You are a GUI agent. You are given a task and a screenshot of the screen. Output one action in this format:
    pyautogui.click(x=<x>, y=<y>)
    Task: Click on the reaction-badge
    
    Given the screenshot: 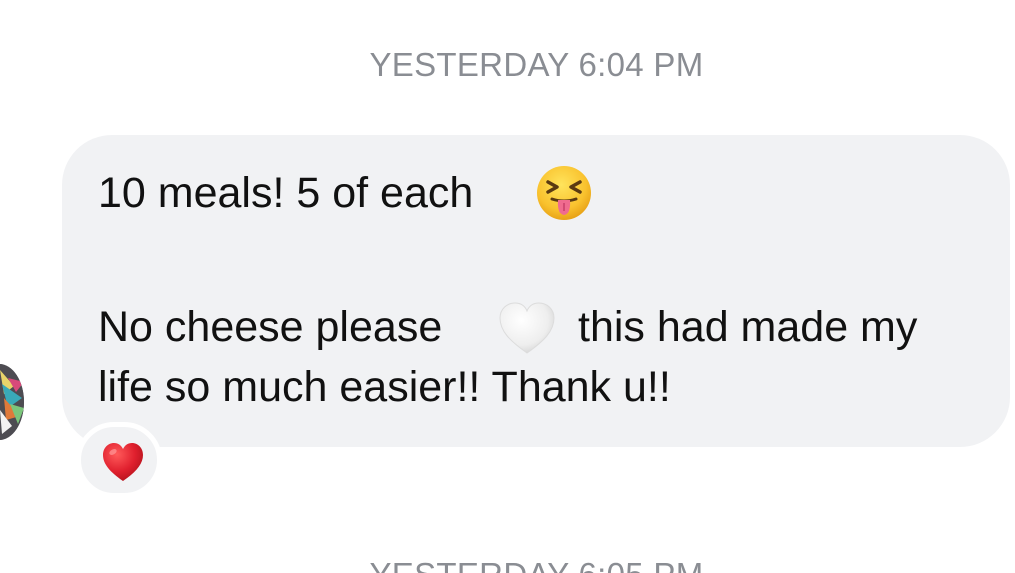 What is the action you would take?
    pyautogui.click(x=119, y=460)
    